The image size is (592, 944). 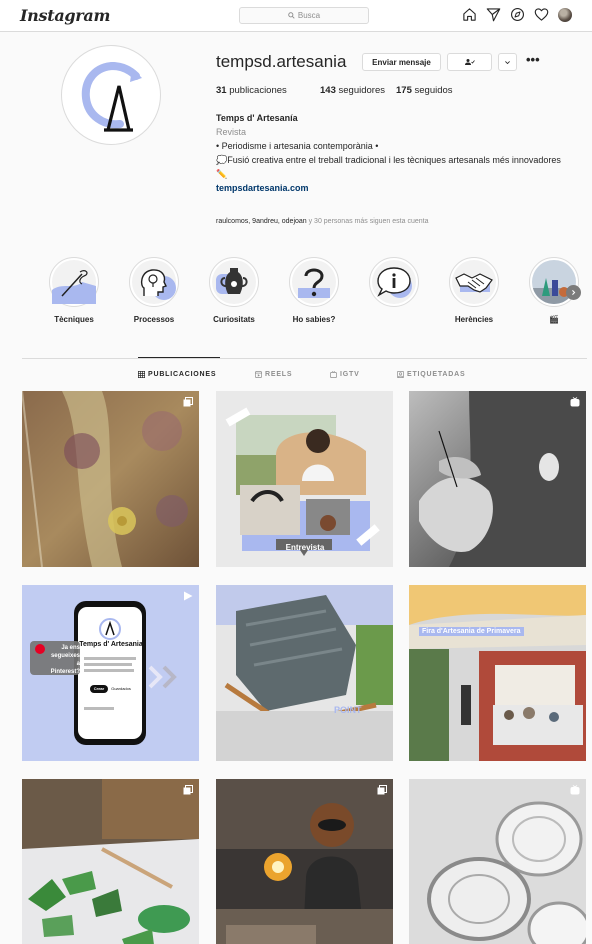 What do you see at coordinates (333, 374) in the screenshot?
I see `igtv-icon` at bounding box center [333, 374].